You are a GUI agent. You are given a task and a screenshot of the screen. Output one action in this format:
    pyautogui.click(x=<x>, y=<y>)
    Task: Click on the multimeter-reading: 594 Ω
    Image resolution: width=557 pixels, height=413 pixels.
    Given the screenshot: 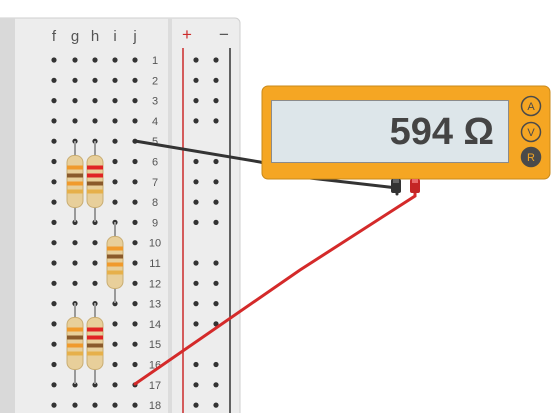 What is the action you would take?
    pyautogui.click(x=441, y=132)
    